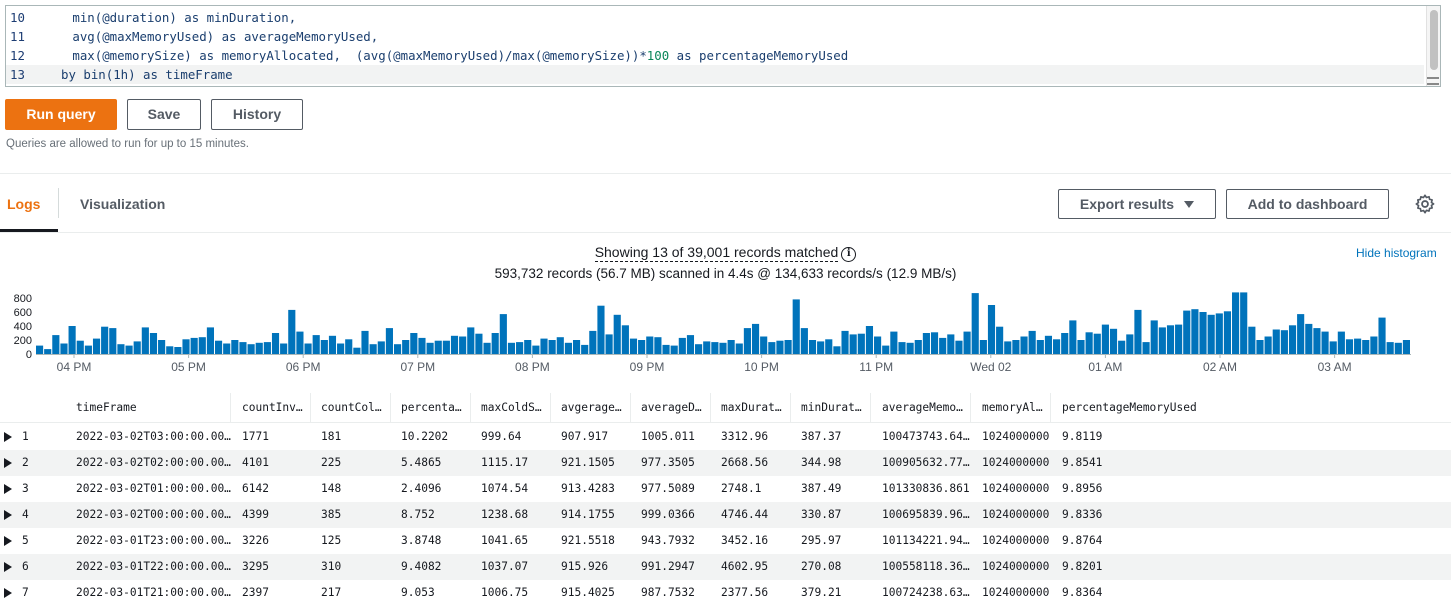  What do you see at coordinates (164, 114) in the screenshot?
I see `save-button: Save` at bounding box center [164, 114].